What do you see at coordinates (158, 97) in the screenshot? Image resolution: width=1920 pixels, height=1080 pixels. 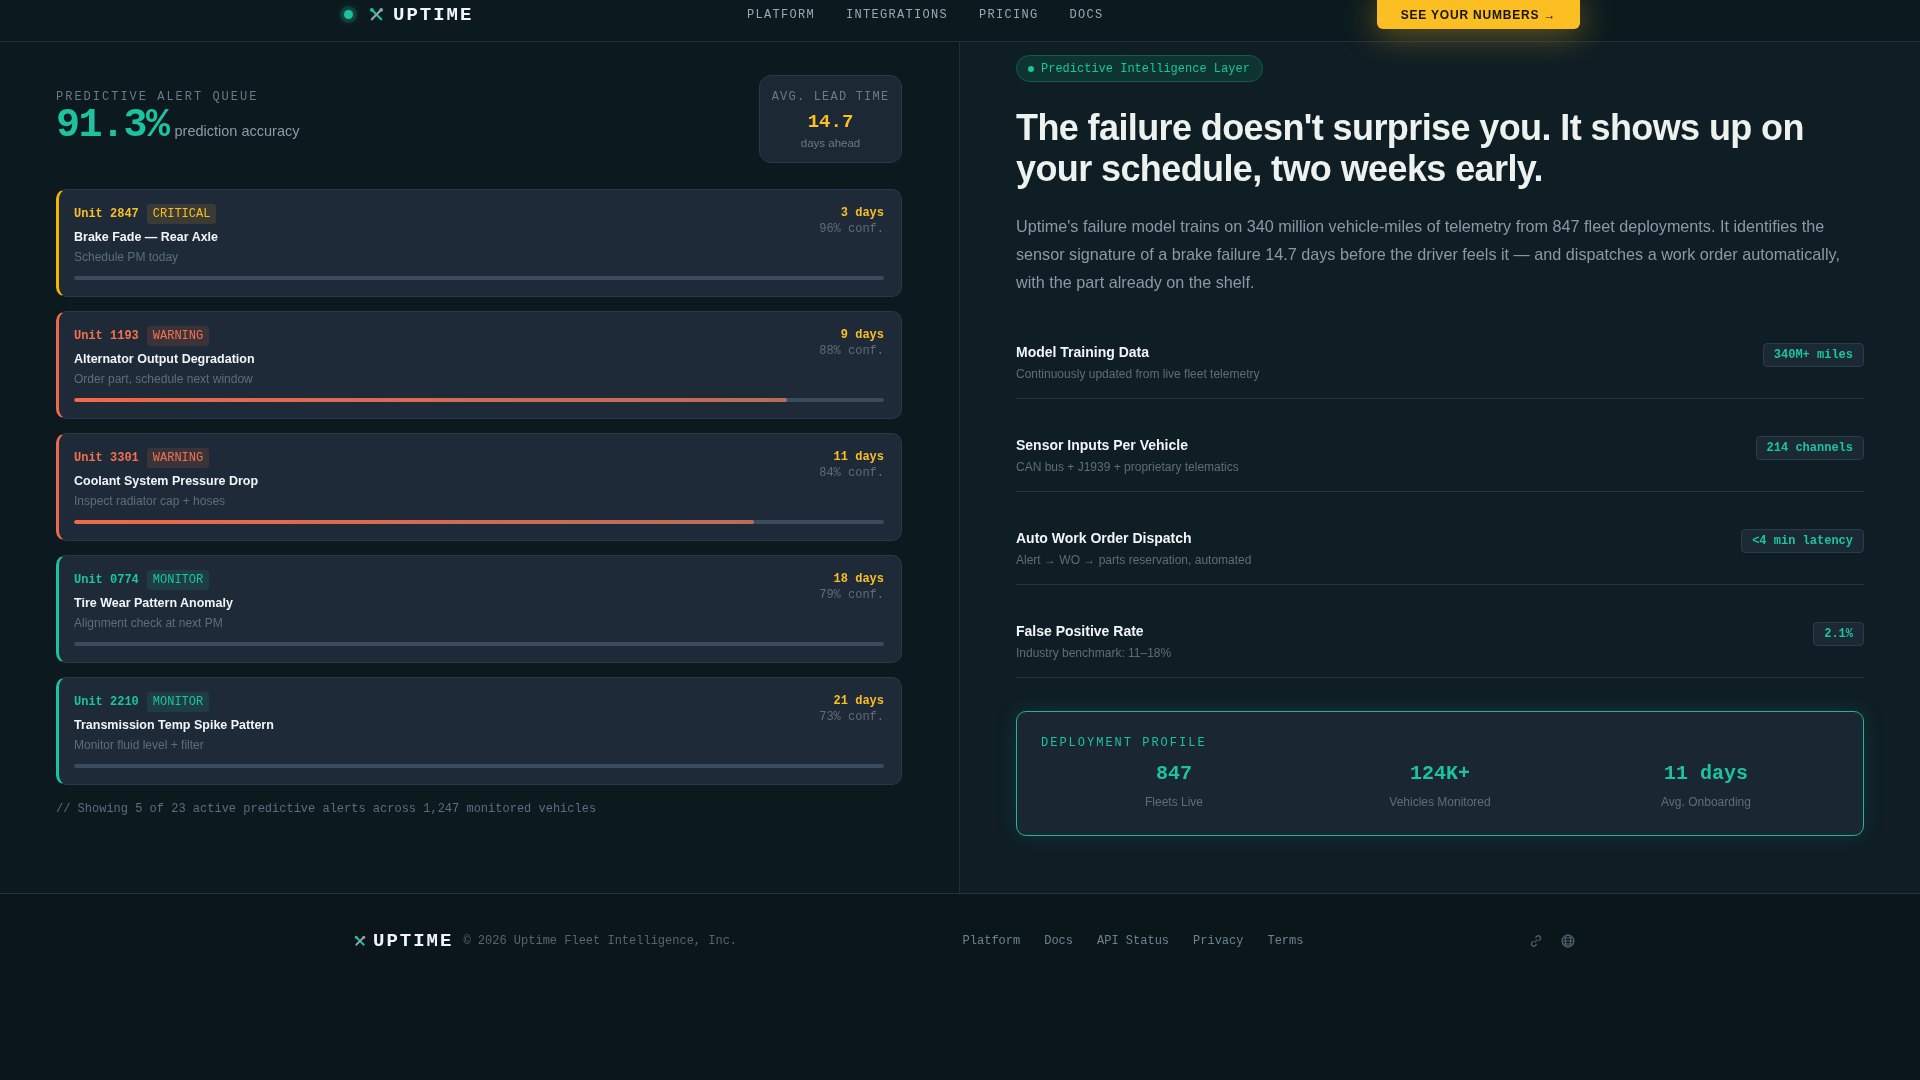 I see `section-label: PREDICTIVE ALERT QUEUE` at bounding box center [158, 97].